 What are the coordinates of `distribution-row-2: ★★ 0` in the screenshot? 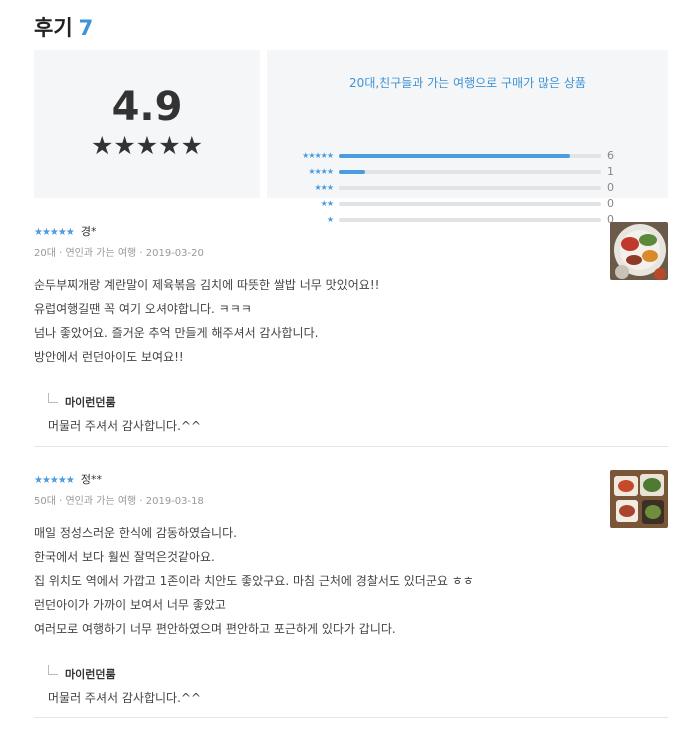 It's located at (467, 204).